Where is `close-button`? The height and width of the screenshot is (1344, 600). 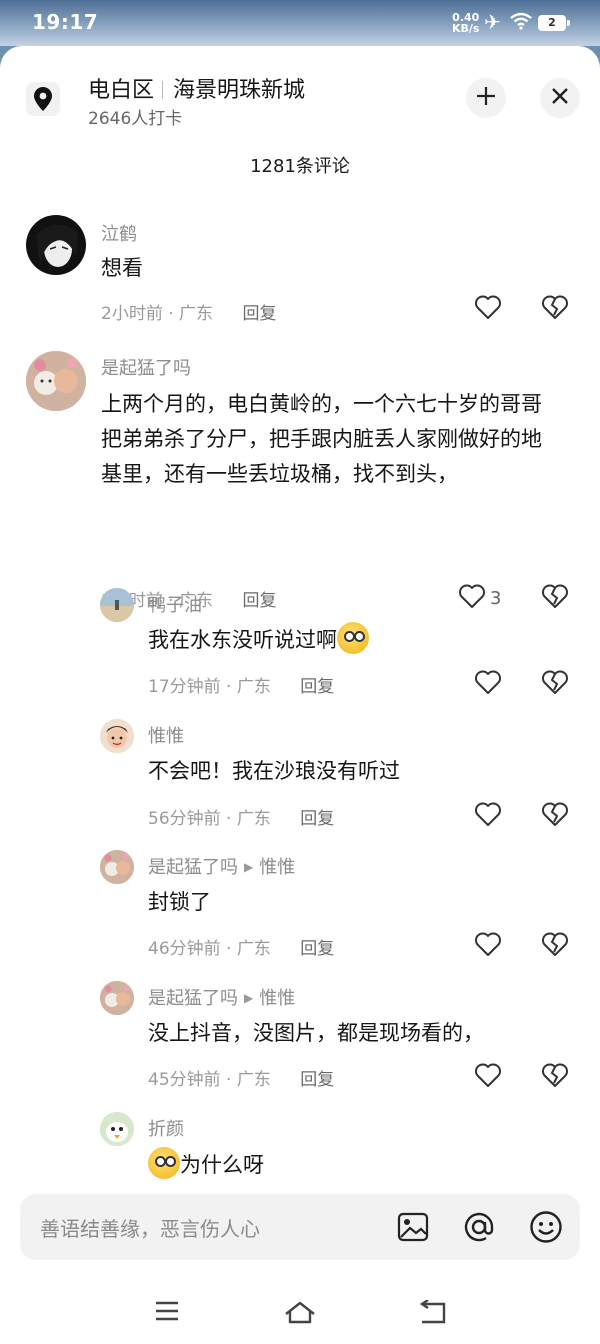
close-button is located at coordinates (560, 98).